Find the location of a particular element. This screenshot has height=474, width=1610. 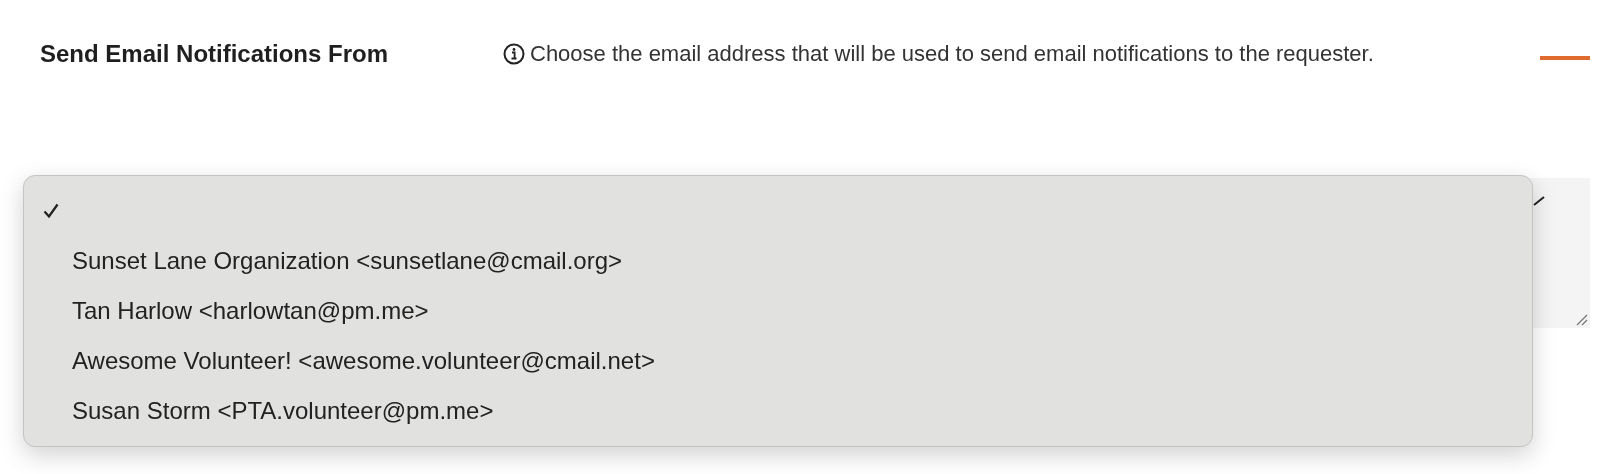

help-text: Choose the email address that will be used to send email notifications to the requester. is located at coordinates (952, 54).